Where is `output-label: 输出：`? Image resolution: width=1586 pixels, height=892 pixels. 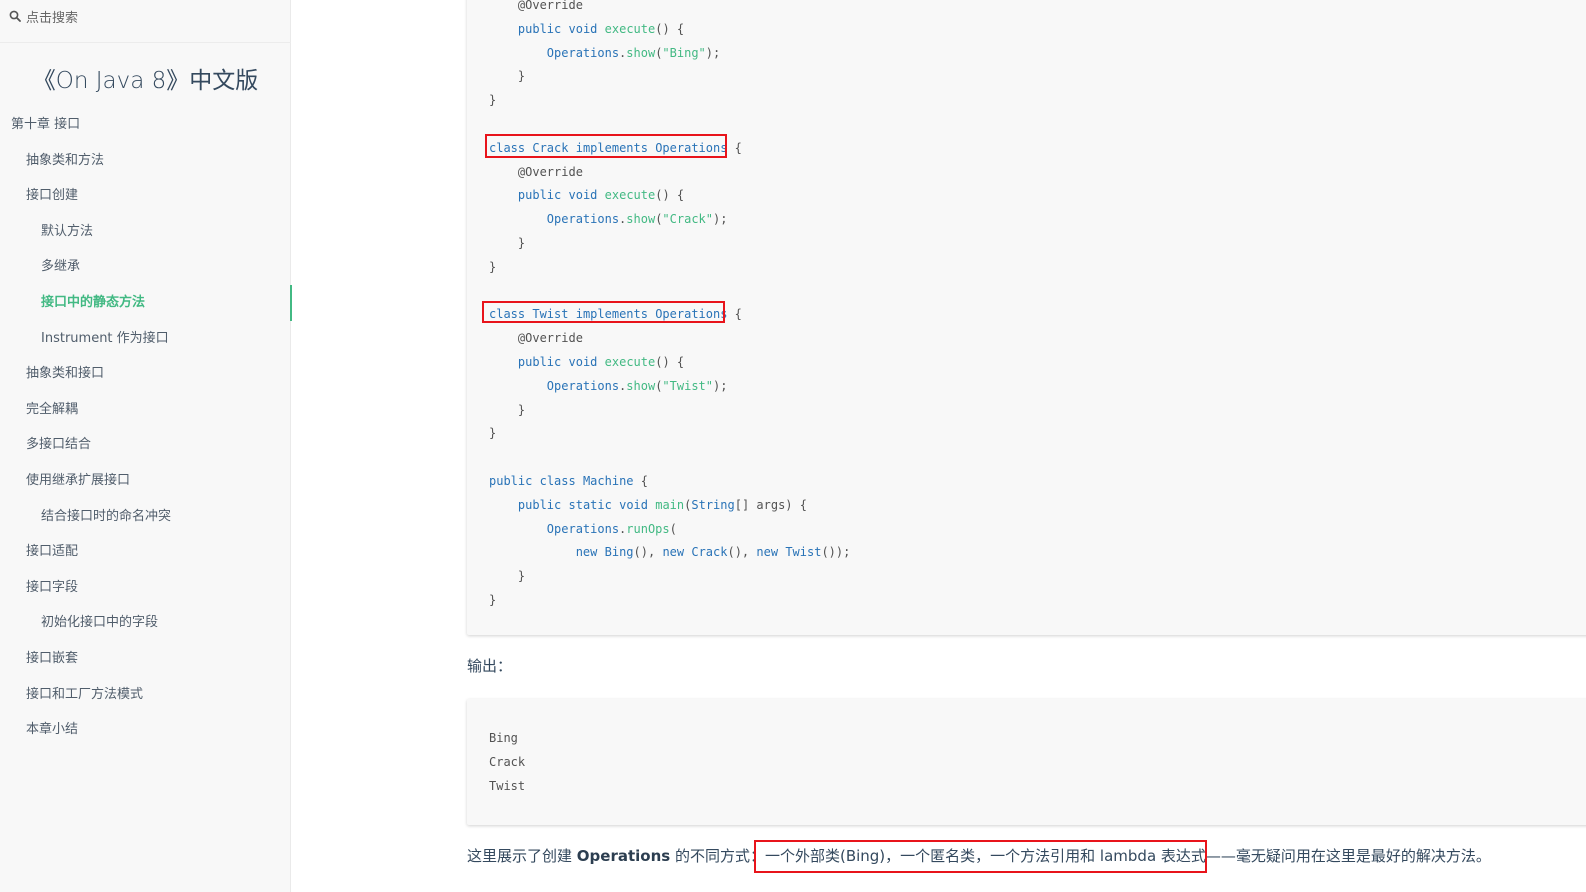
output-label: 输出： is located at coordinates (490, 666).